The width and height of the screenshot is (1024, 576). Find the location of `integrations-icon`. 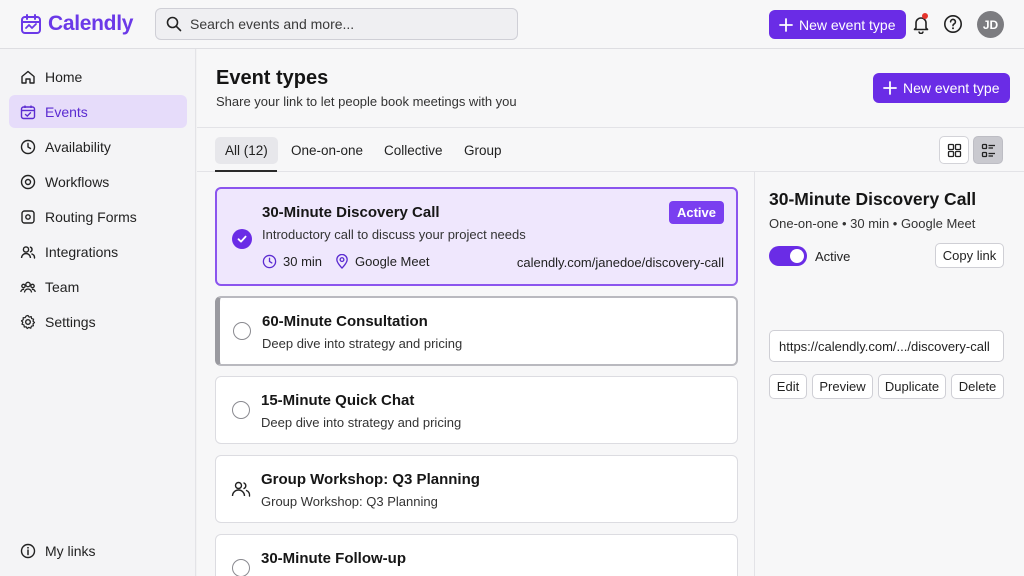

integrations-icon is located at coordinates (28, 252).